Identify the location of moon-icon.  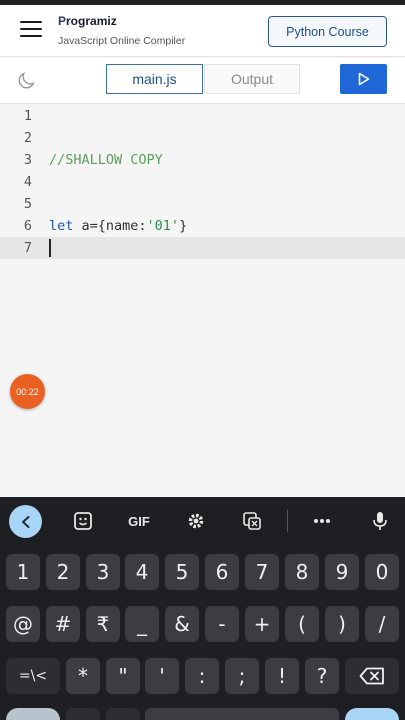
(26, 81).